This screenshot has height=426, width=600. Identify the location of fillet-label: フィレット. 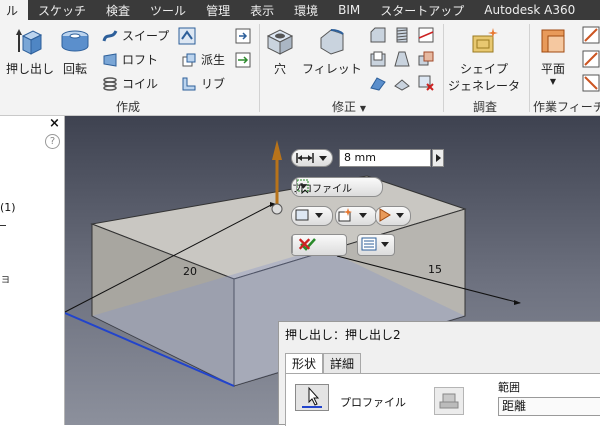
(332, 69).